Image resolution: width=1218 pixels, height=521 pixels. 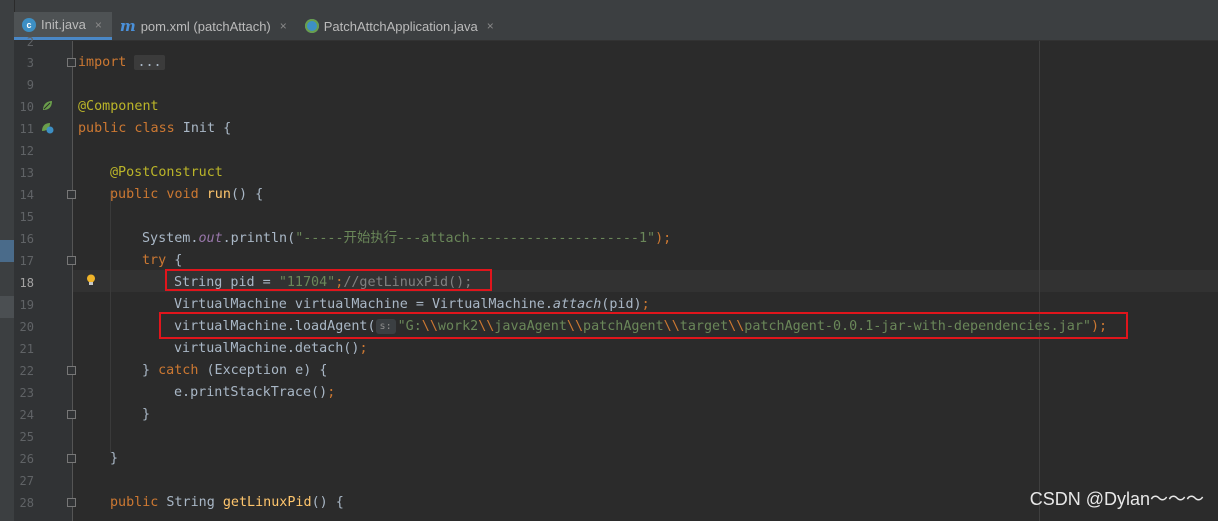 I want to click on code-text: (Exception e) {, so click(x=263, y=370).